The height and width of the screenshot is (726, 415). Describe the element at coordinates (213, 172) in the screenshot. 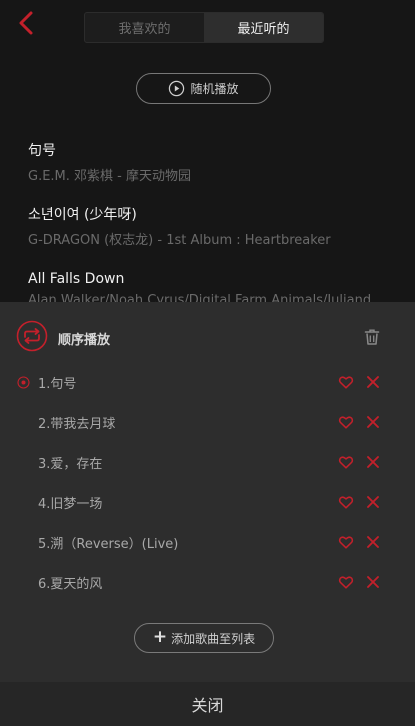

I see `list-item: 句号 G.E.M. 邓紫棋 - 摩天动物园` at that location.